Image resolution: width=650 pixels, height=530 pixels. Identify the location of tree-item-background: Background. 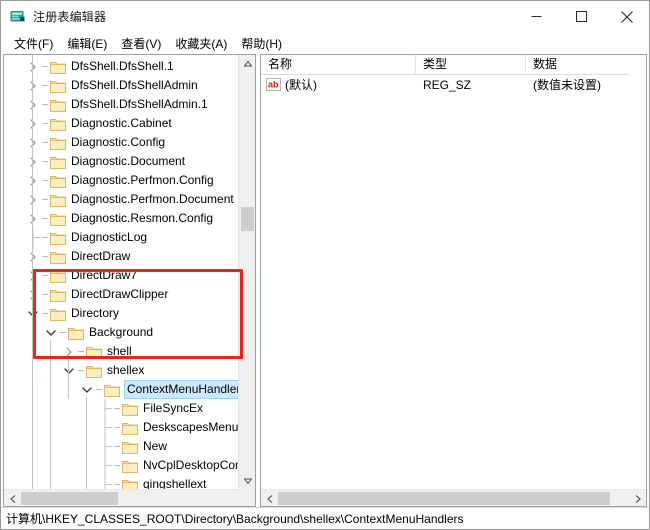
(121, 332).